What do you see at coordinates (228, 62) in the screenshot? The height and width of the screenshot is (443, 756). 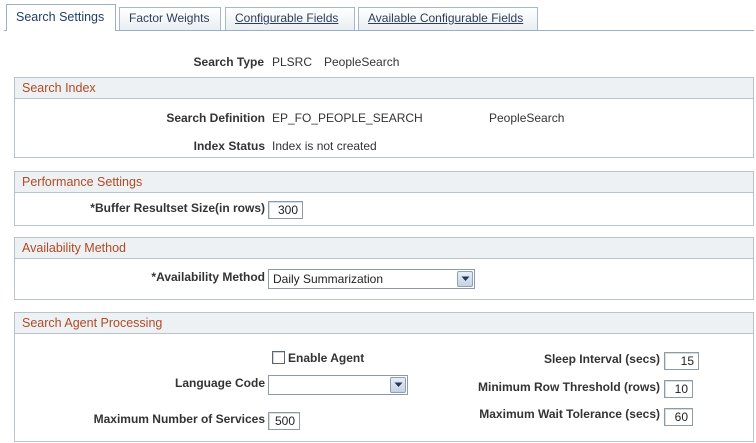 I see `search-type-label: Search Type` at bounding box center [228, 62].